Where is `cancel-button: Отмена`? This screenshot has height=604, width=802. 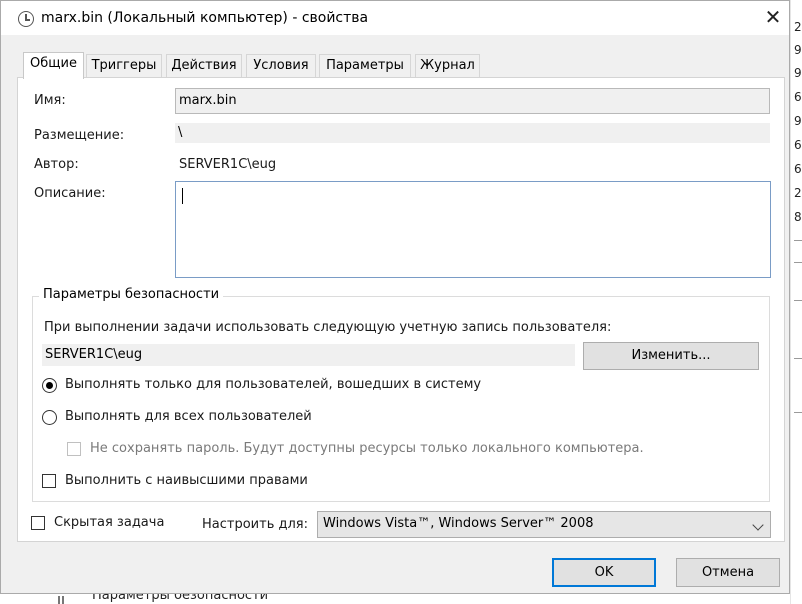
cancel-button: Отмена is located at coordinates (728, 572).